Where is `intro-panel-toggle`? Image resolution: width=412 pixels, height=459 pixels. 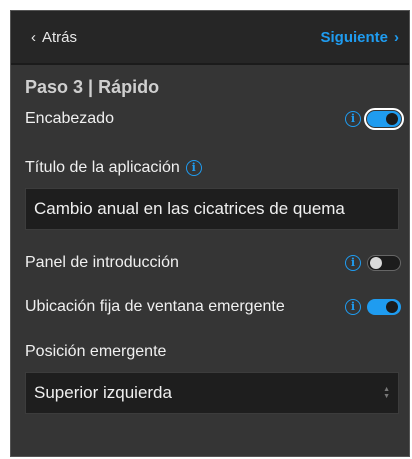 intro-panel-toggle is located at coordinates (384, 263).